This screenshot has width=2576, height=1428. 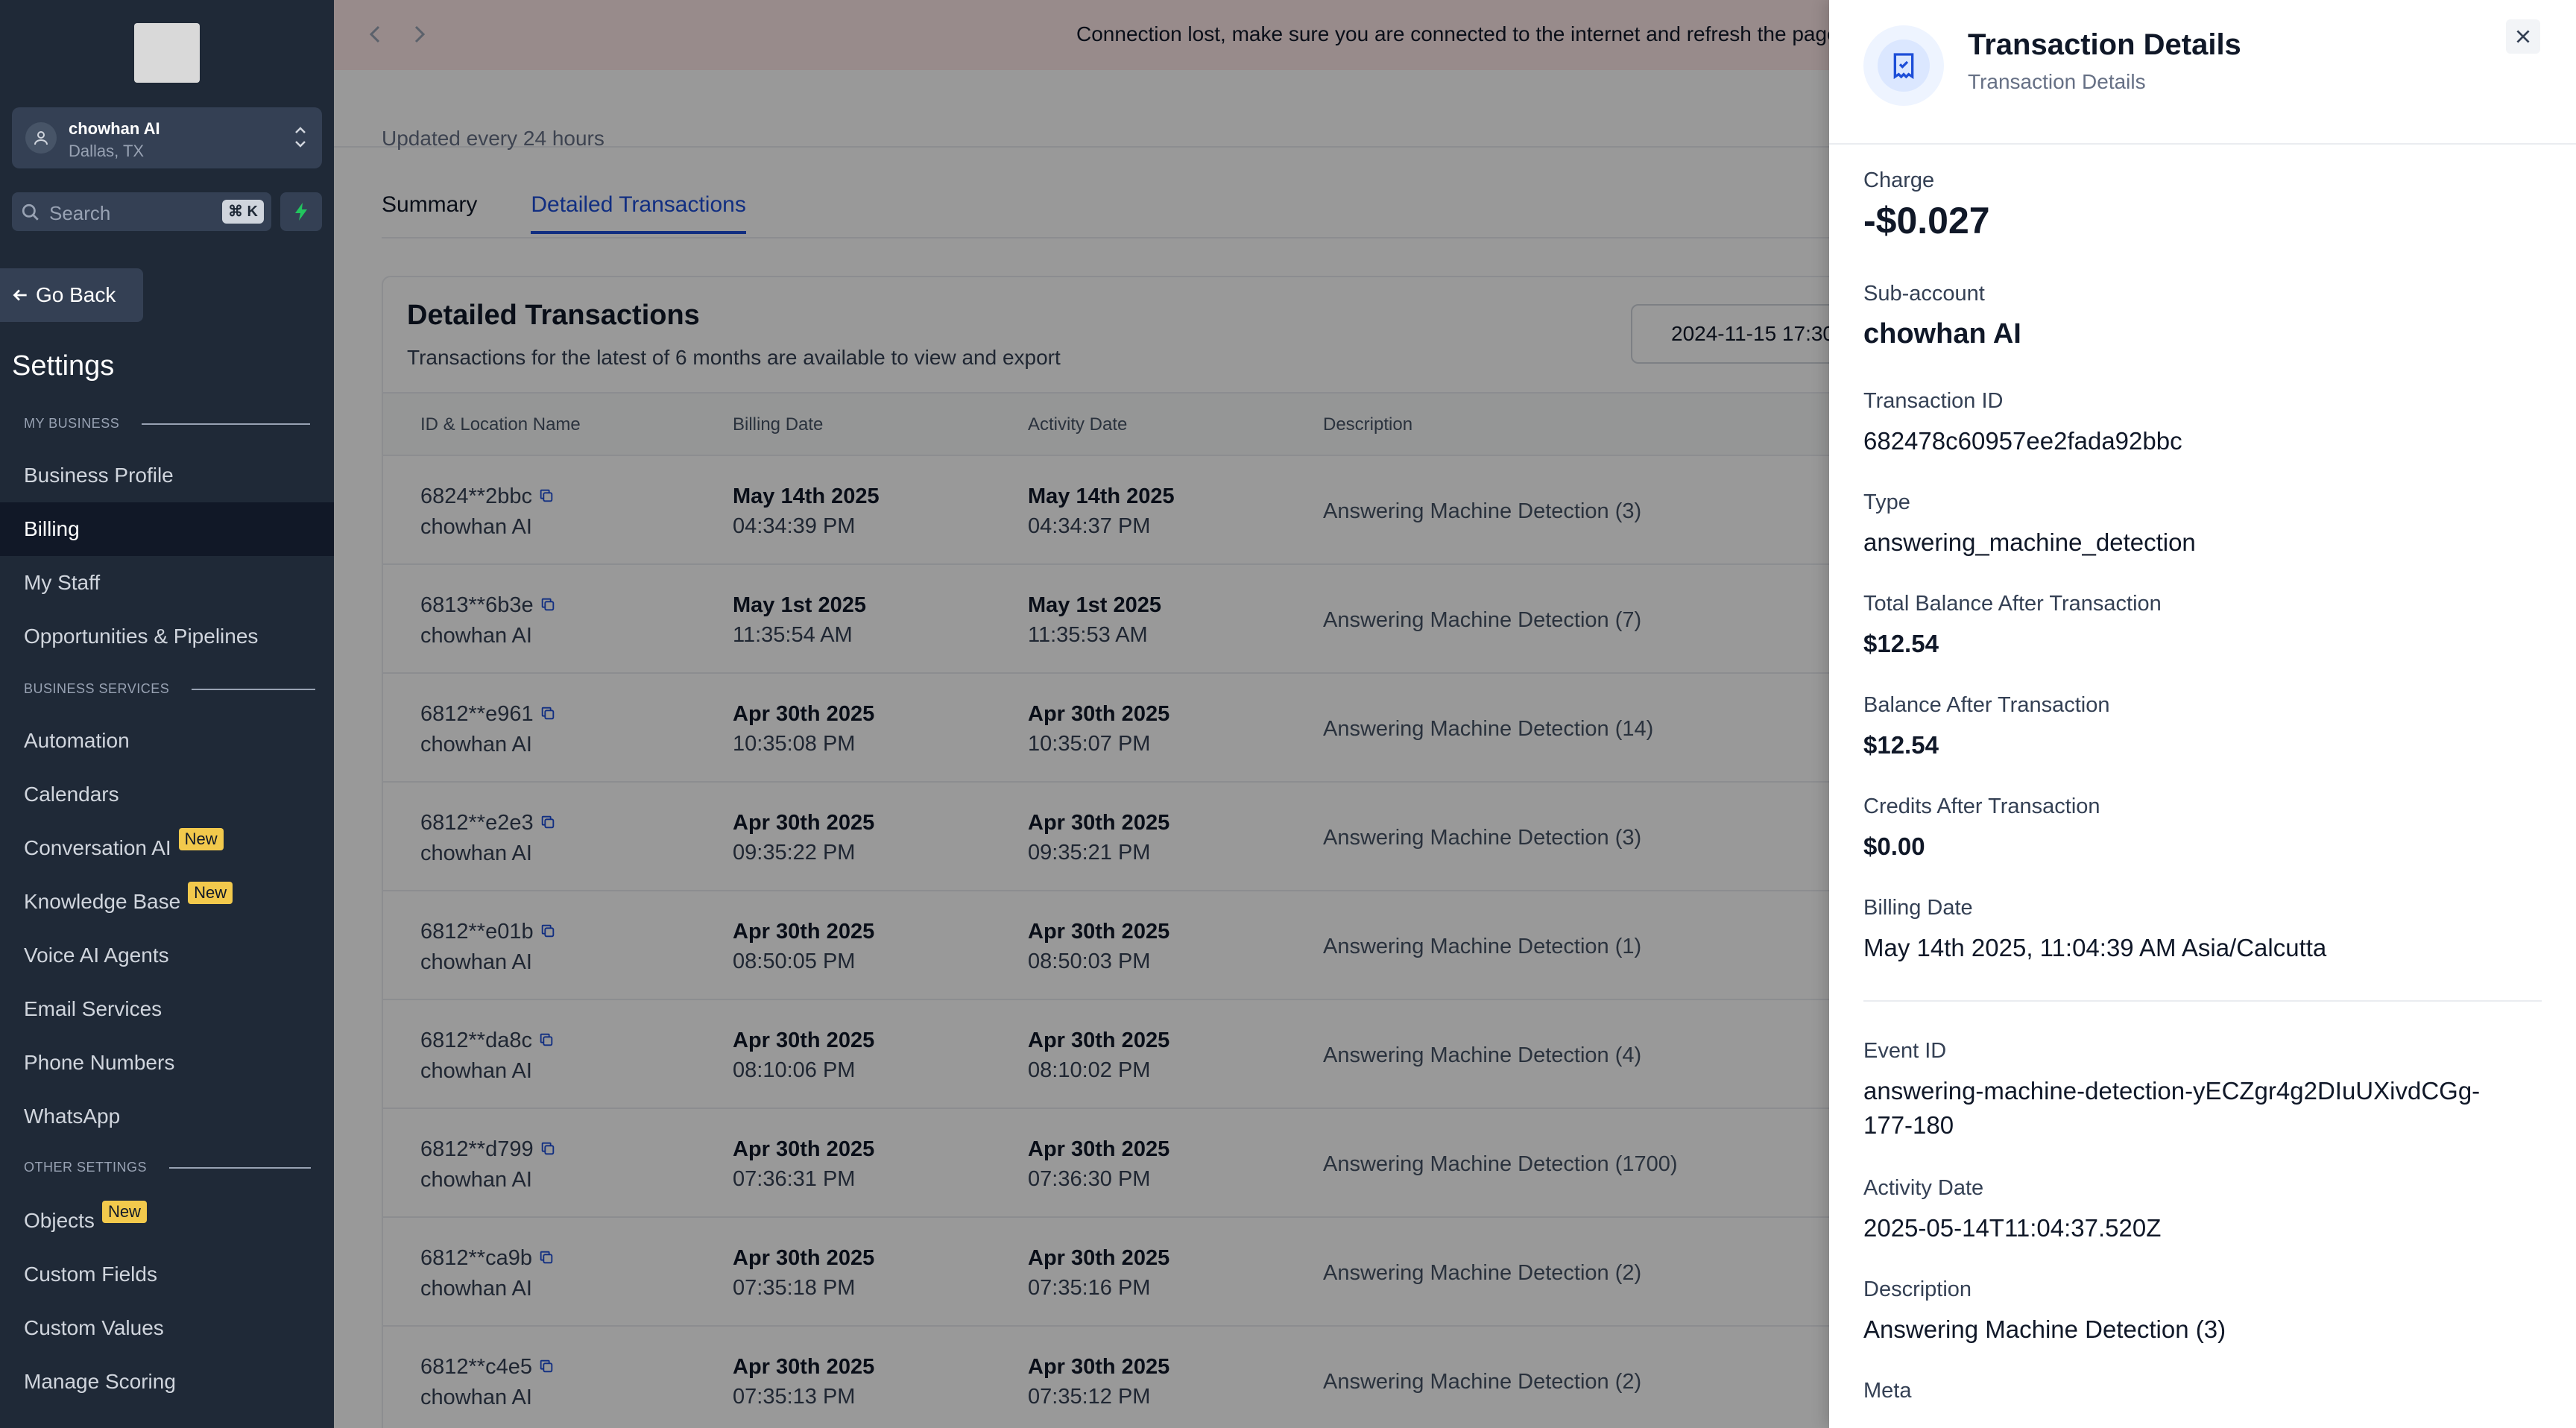 What do you see at coordinates (52, 528) in the screenshot?
I see `nav-label: Billing` at bounding box center [52, 528].